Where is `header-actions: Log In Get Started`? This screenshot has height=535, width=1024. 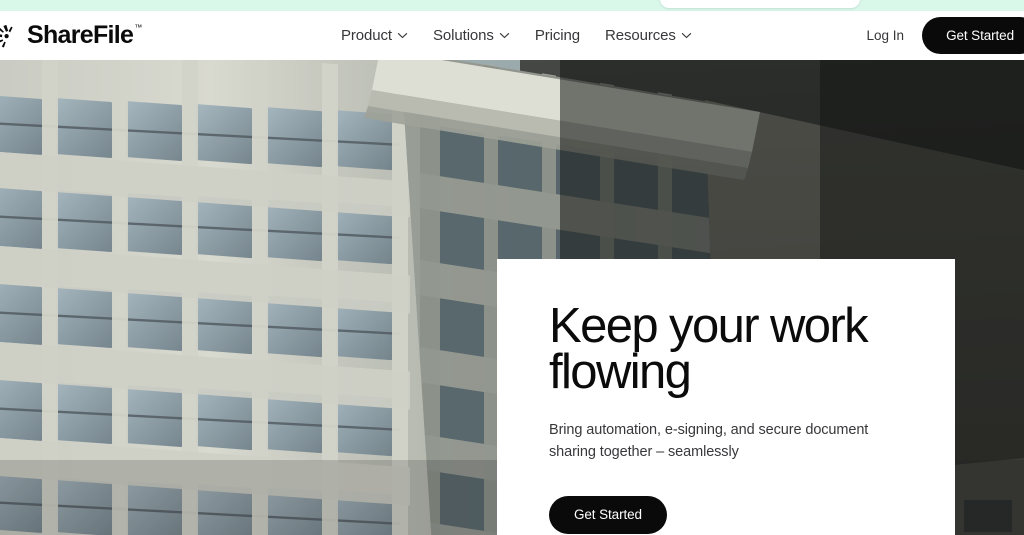 header-actions: Log In Get Started is located at coordinates (945, 35).